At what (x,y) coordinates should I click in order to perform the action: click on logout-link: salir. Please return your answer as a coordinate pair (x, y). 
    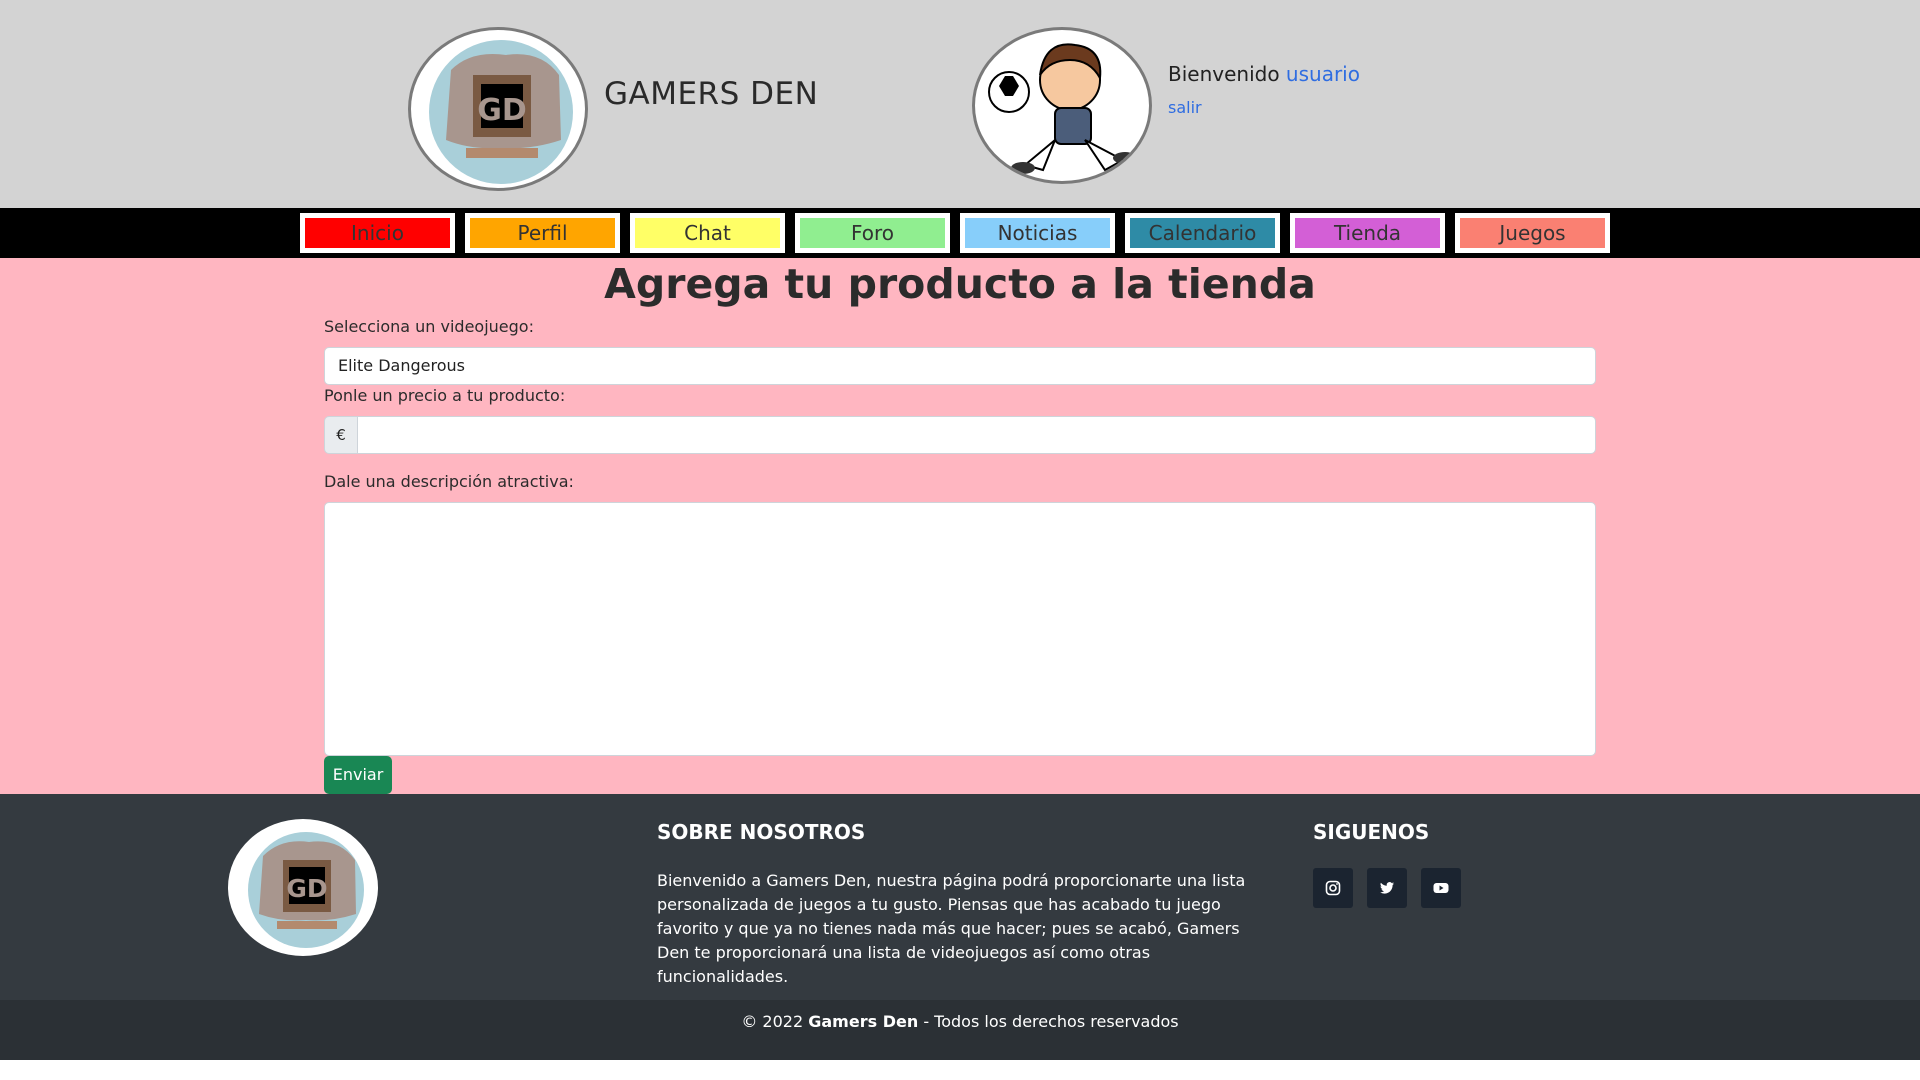
    Looking at the image, I should click on (1185, 107).